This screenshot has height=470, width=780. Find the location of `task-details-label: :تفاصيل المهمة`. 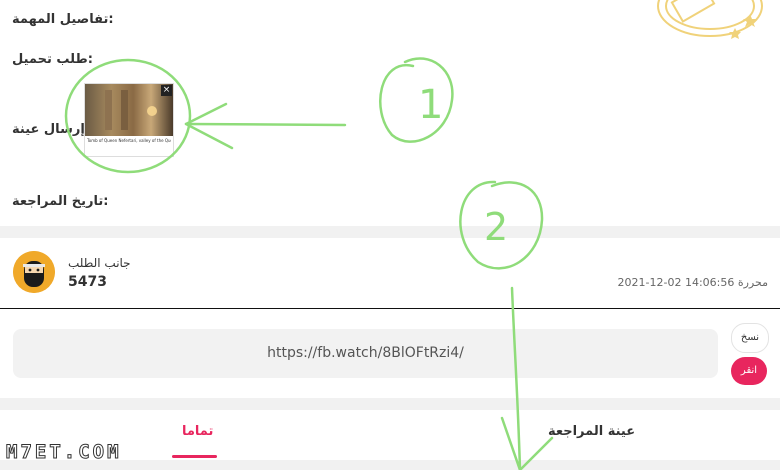

task-details-label: :تفاصيل المهمة is located at coordinates (63, 19).